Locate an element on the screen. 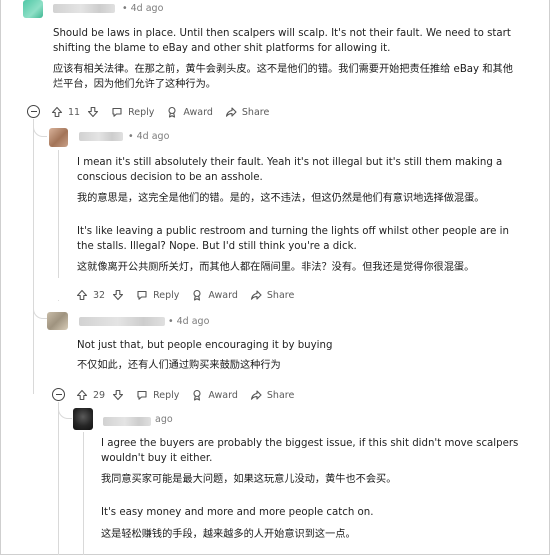 This screenshot has height=555, width=550. comment-actions: 11 Reply Award Share is located at coordinates (160, 112).